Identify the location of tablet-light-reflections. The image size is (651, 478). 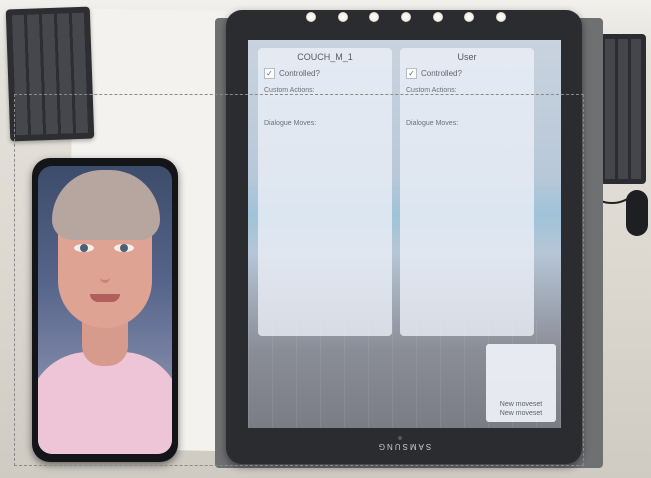
(406, 17).